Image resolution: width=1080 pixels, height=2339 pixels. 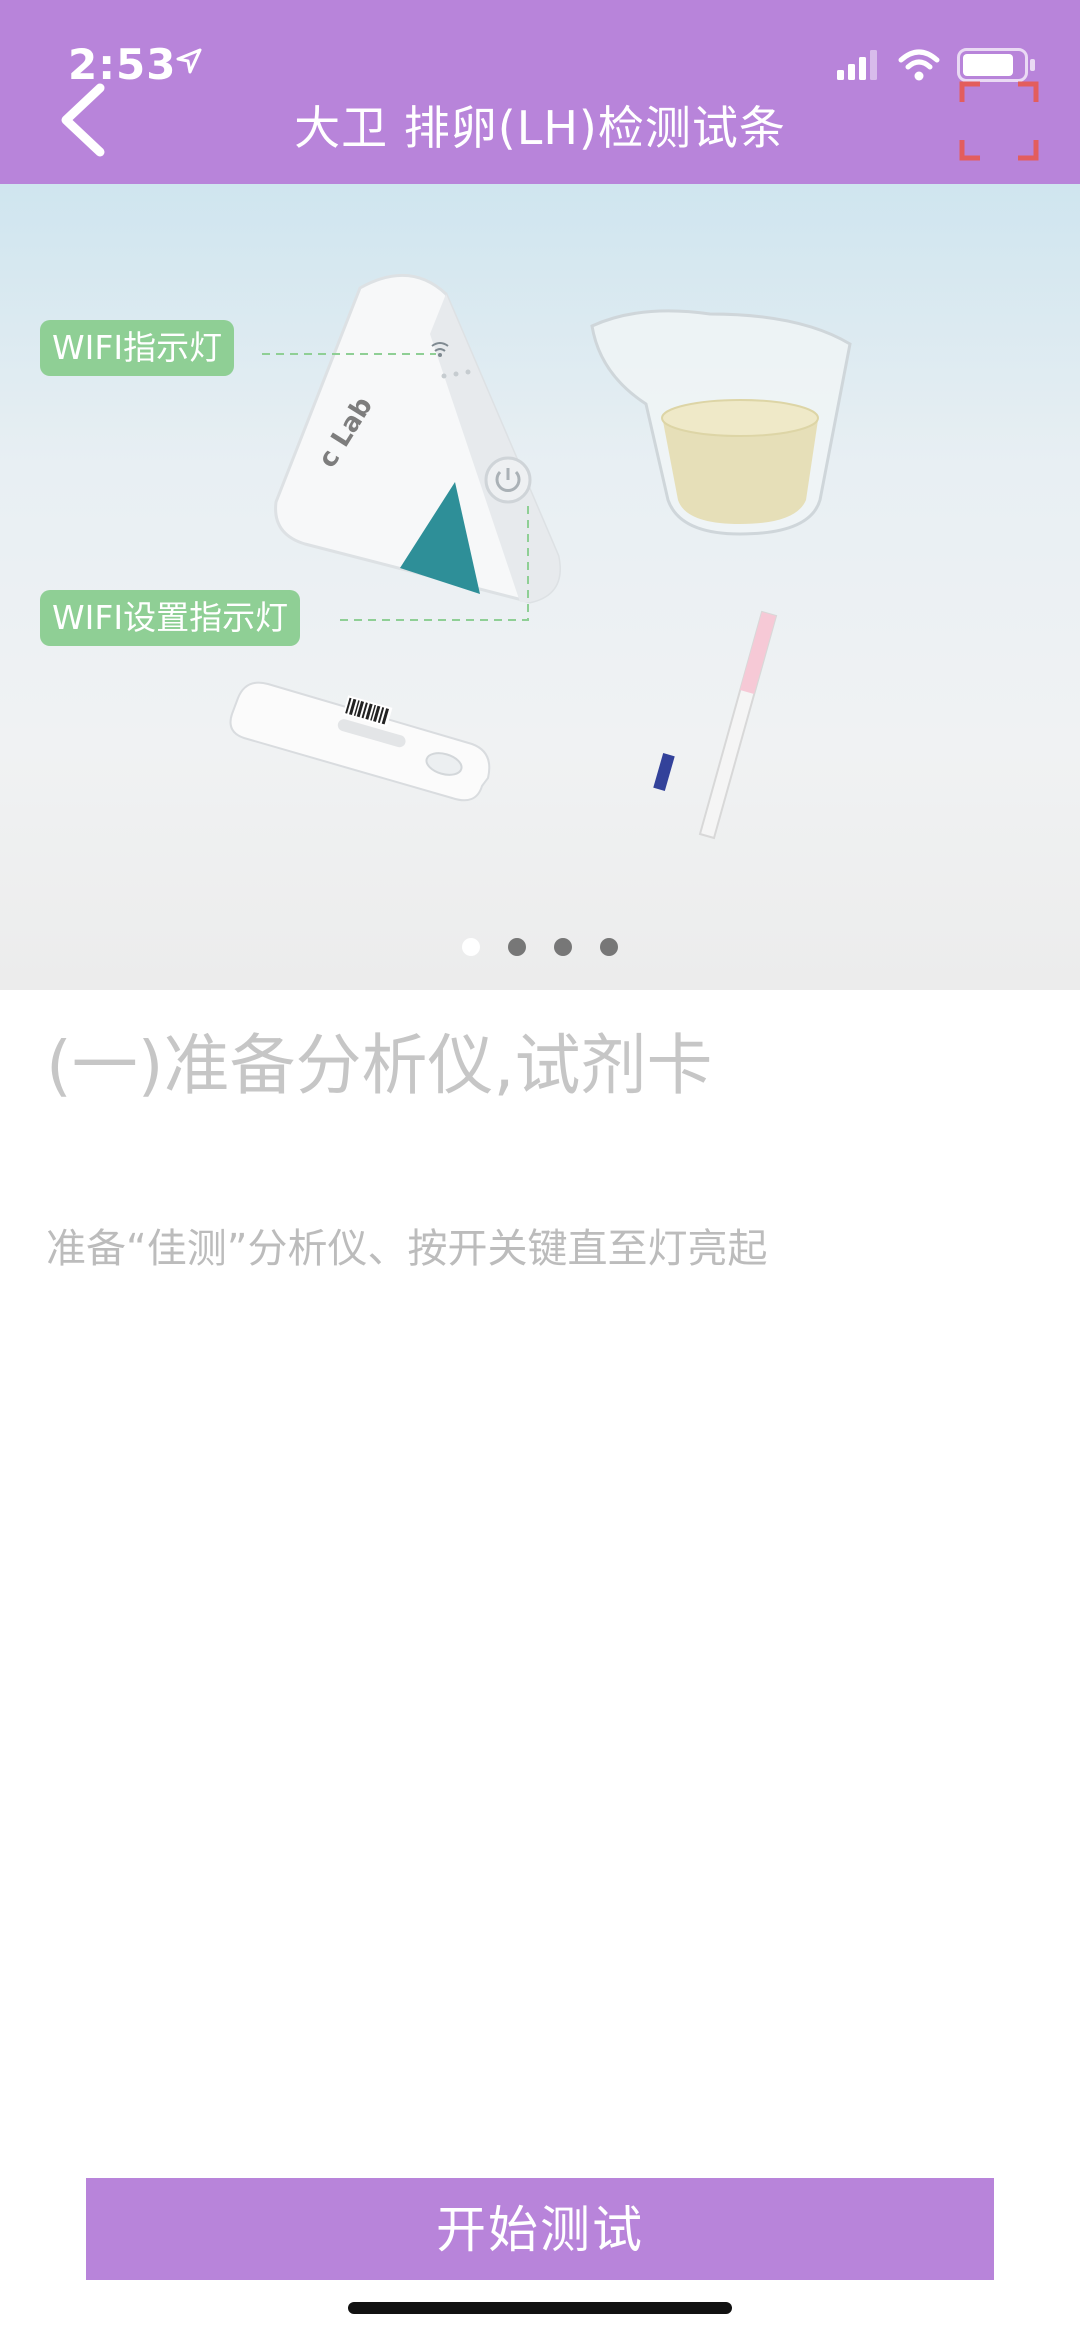 What do you see at coordinates (379, 1065) in the screenshot?
I see `step-title: (一)准备分析仪,试剂卡` at bounding box center [379, 1065].